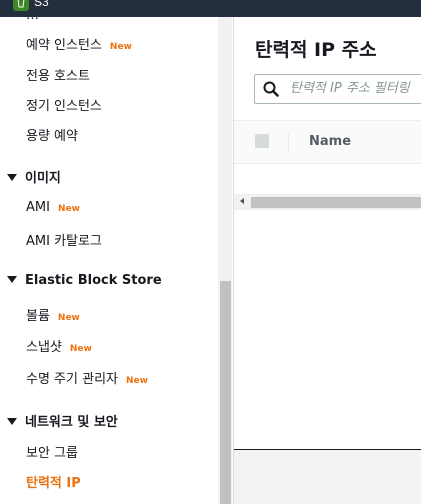 This screenshot has width=421, height=504. What do you see at coordinates (38, 316) in the screenshot?
I see `sidebar-item-label: 볼륨` at bounding box center [38, 316].